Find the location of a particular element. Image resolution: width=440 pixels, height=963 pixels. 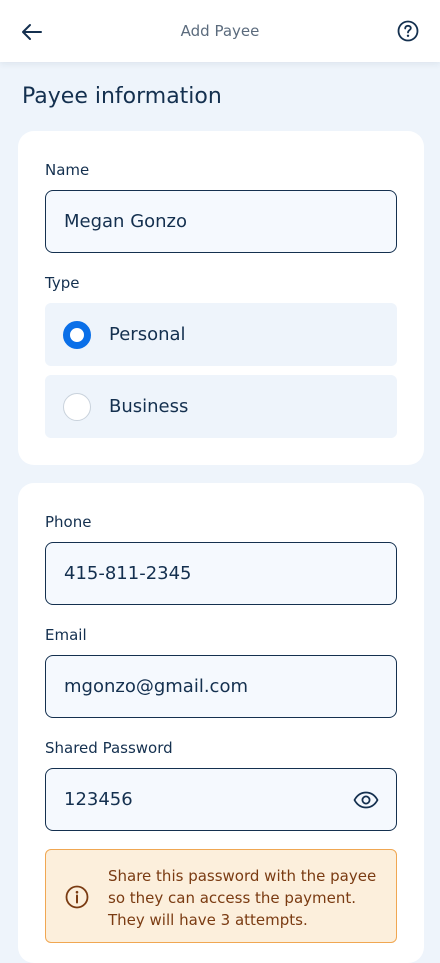

page-title: Add Payee is located at coordinates (220, 31).